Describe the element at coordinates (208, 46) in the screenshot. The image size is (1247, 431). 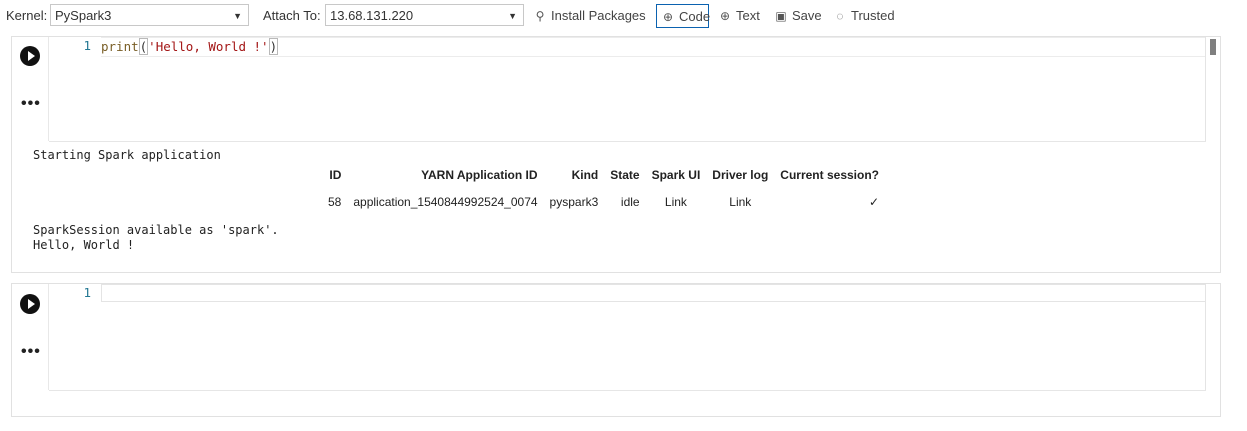
I see `code-string: 'Hello, World !'` at that location.